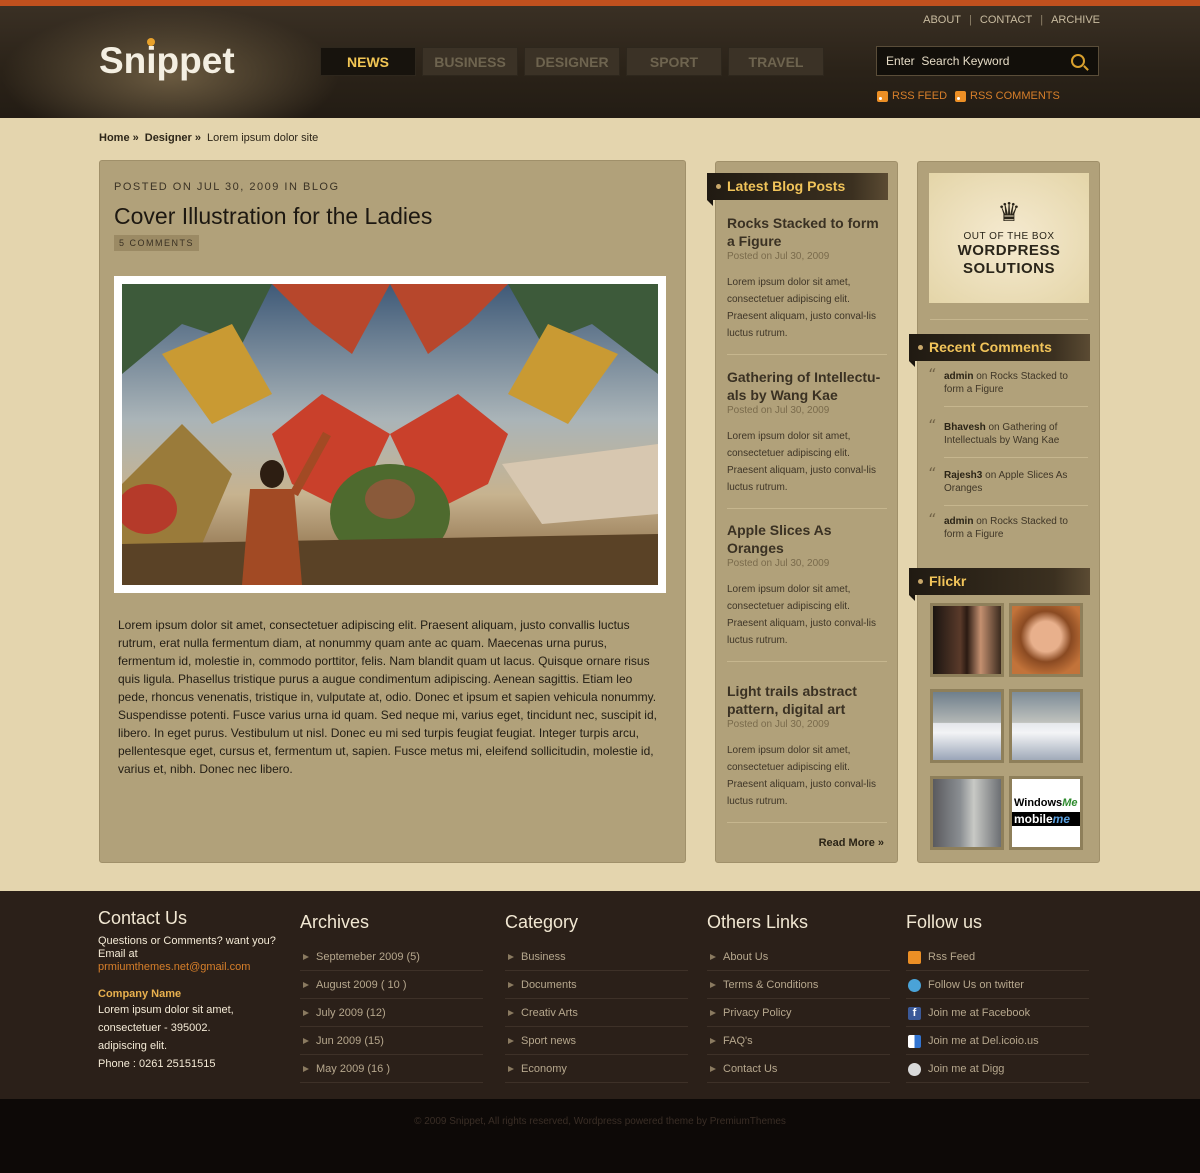  I want to click on illustration-art, so click(390, 434).